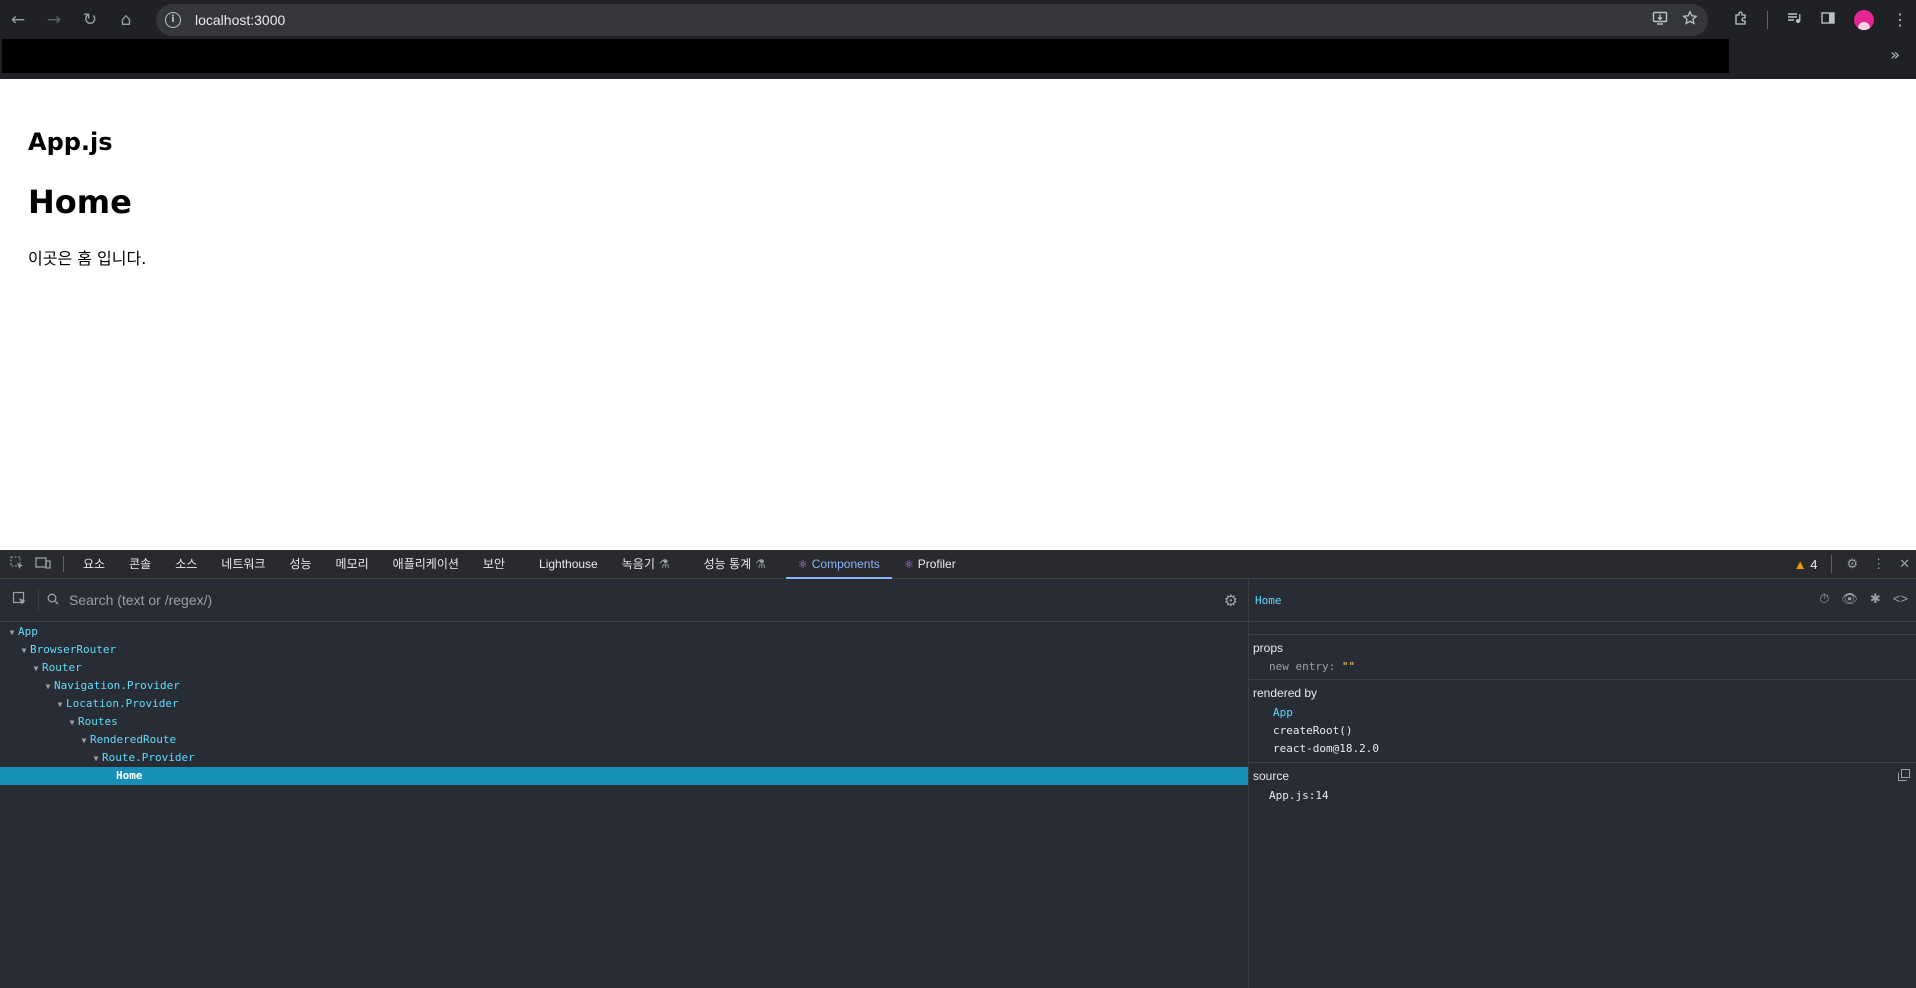 This screenshot has height=988, width=1916. I want to click on media-controls-icon, so click(1794, 20).